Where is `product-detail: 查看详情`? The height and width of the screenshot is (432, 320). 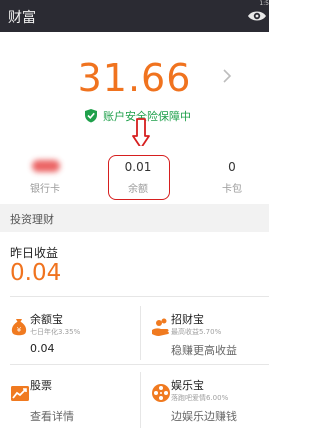 product-detail: 查看详情 is located at coordinates (52, 416).